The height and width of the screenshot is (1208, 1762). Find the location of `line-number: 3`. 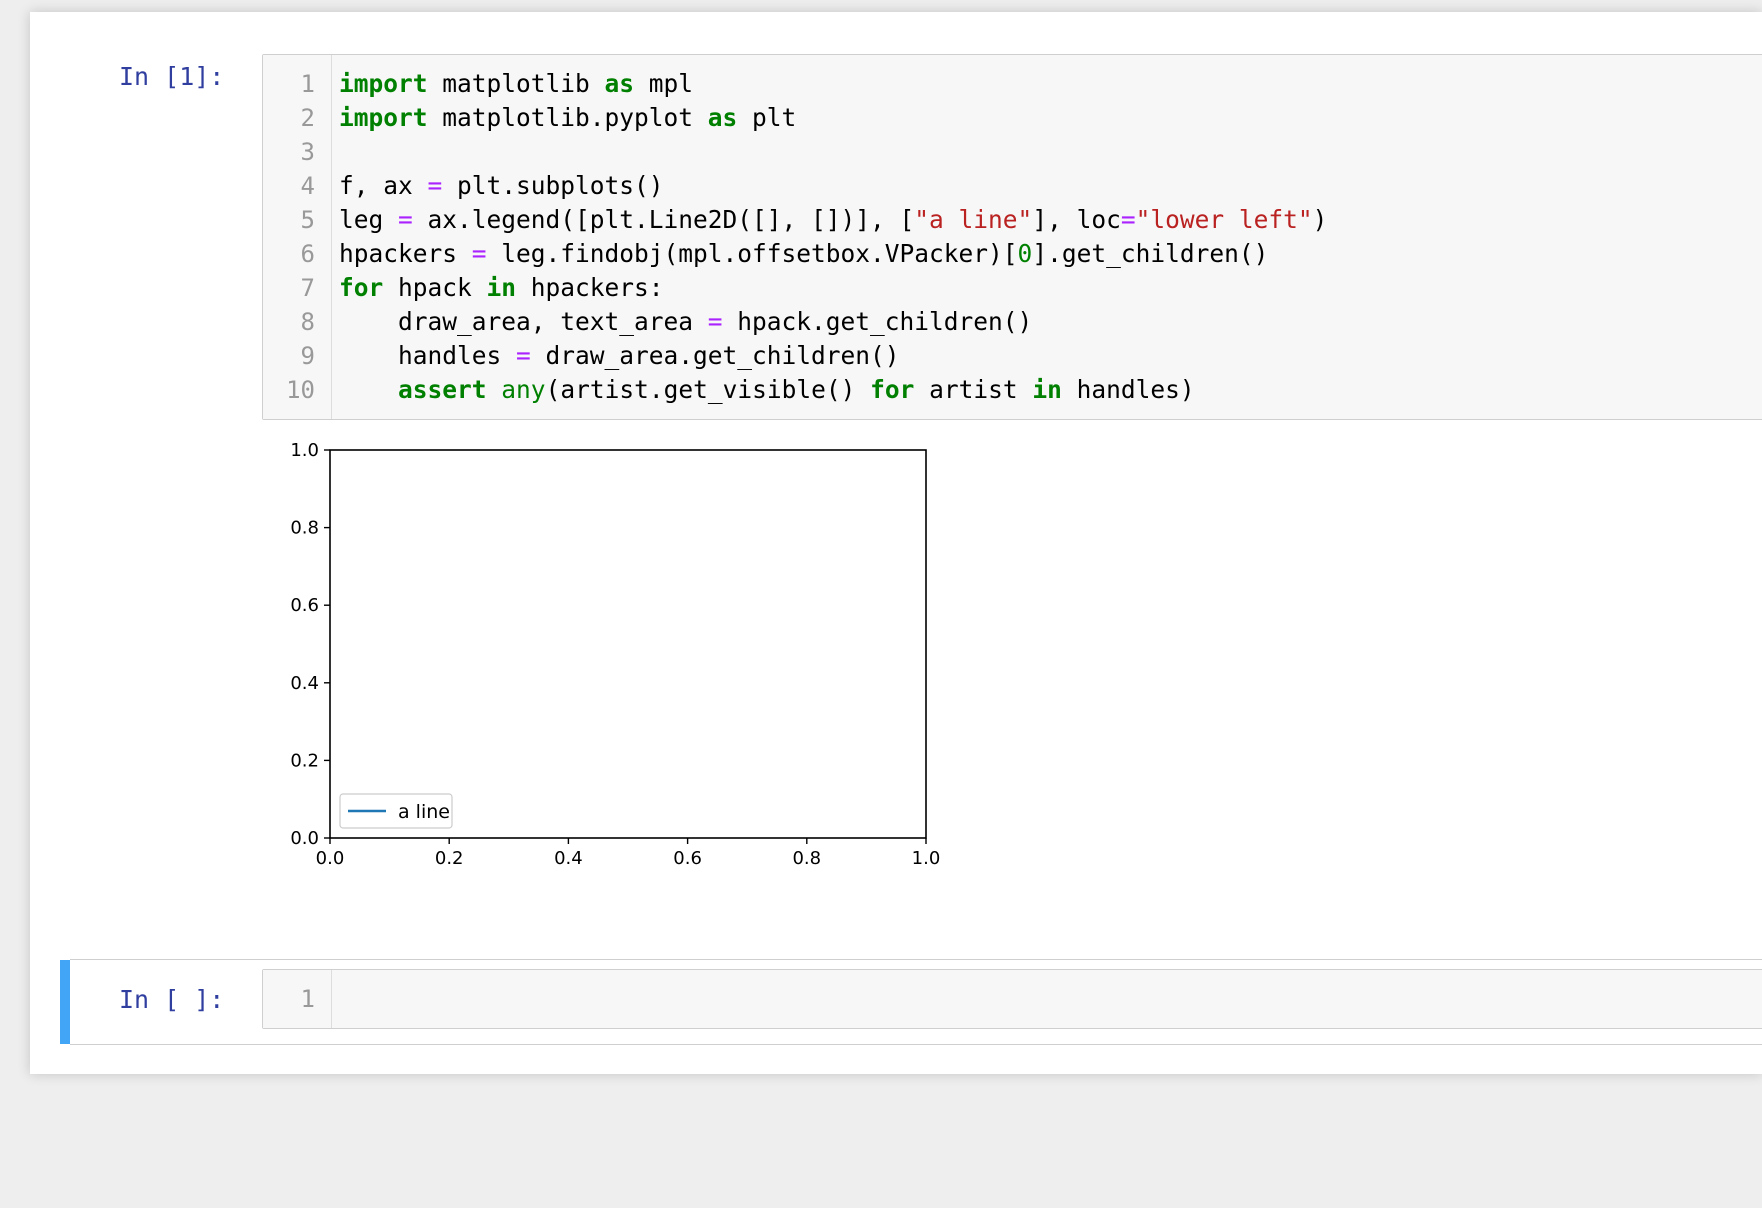

line-number: 3 is located at coordinates (307, 152).